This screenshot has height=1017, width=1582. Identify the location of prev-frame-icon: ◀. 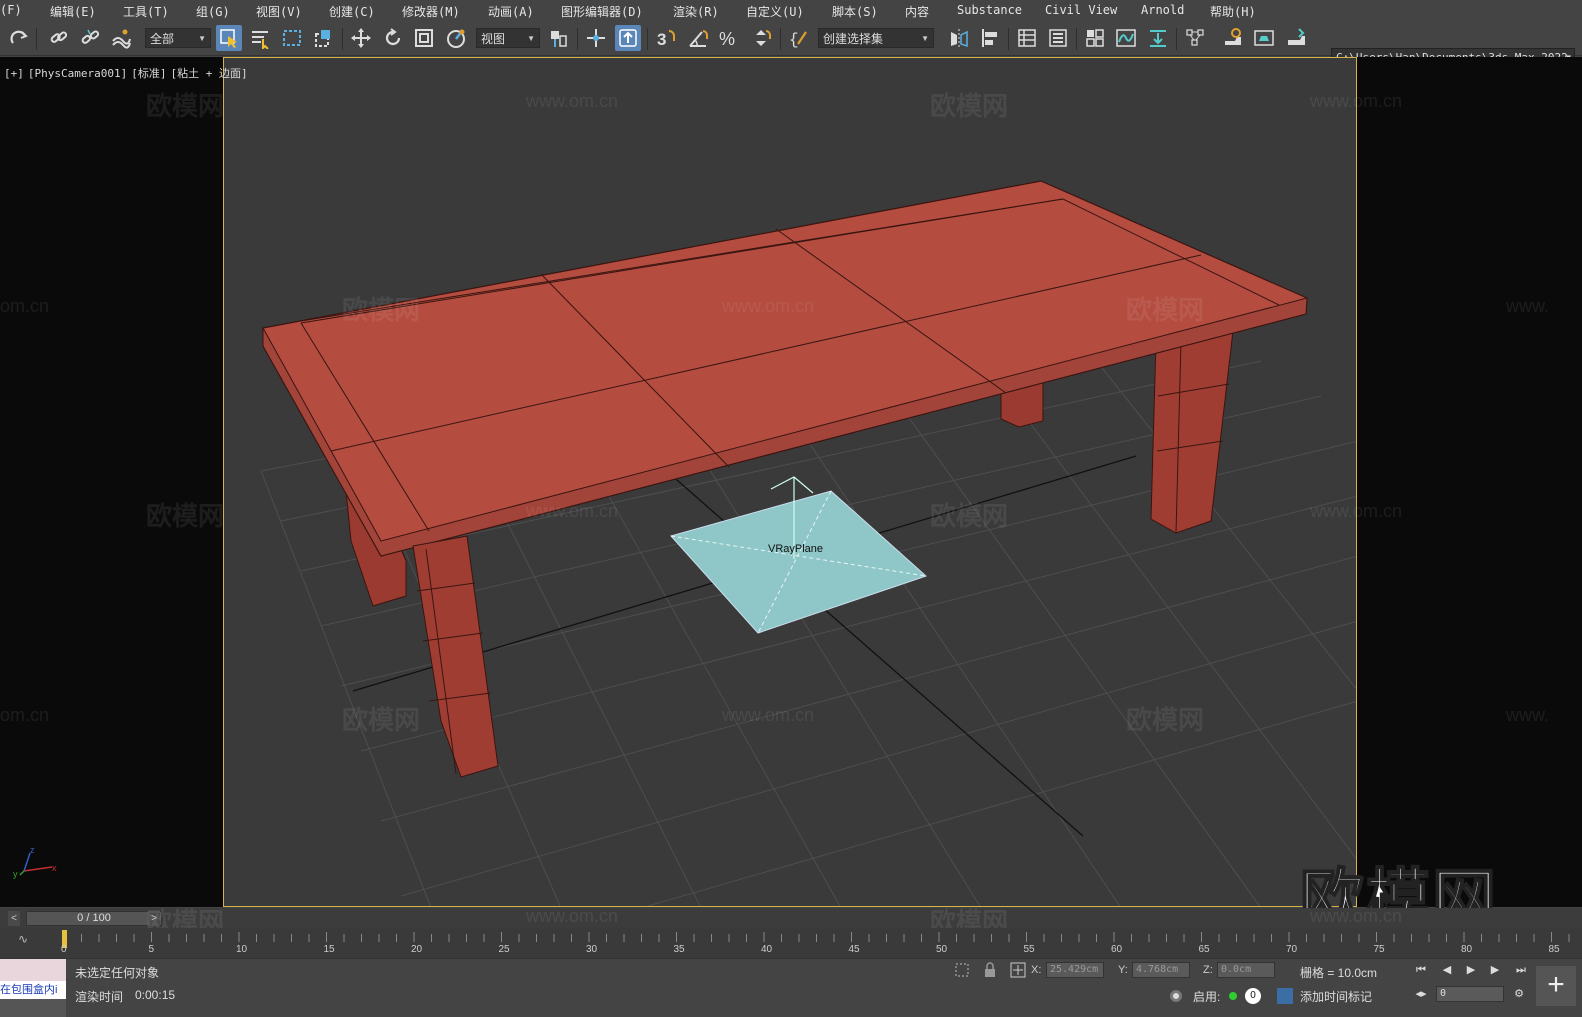
(1447, 970).